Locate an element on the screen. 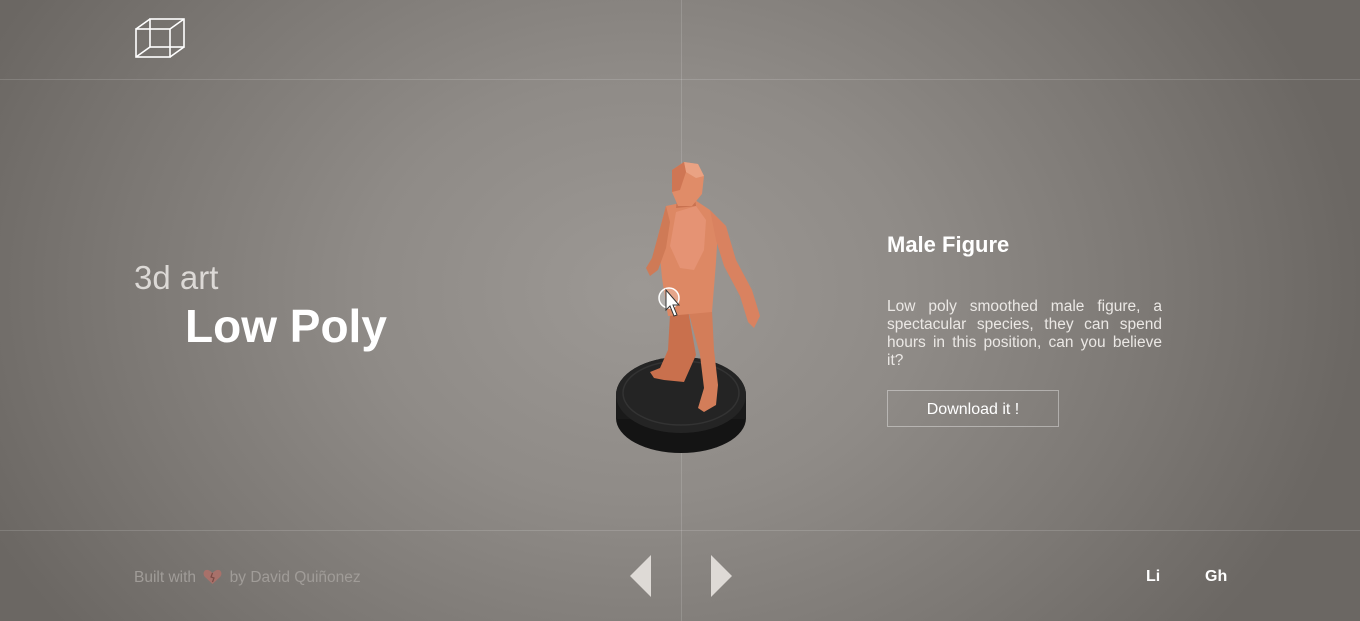 Image resolution: width=1360 pixels, height=621 pixels. model-viewer is located at coordinates (685, 305).